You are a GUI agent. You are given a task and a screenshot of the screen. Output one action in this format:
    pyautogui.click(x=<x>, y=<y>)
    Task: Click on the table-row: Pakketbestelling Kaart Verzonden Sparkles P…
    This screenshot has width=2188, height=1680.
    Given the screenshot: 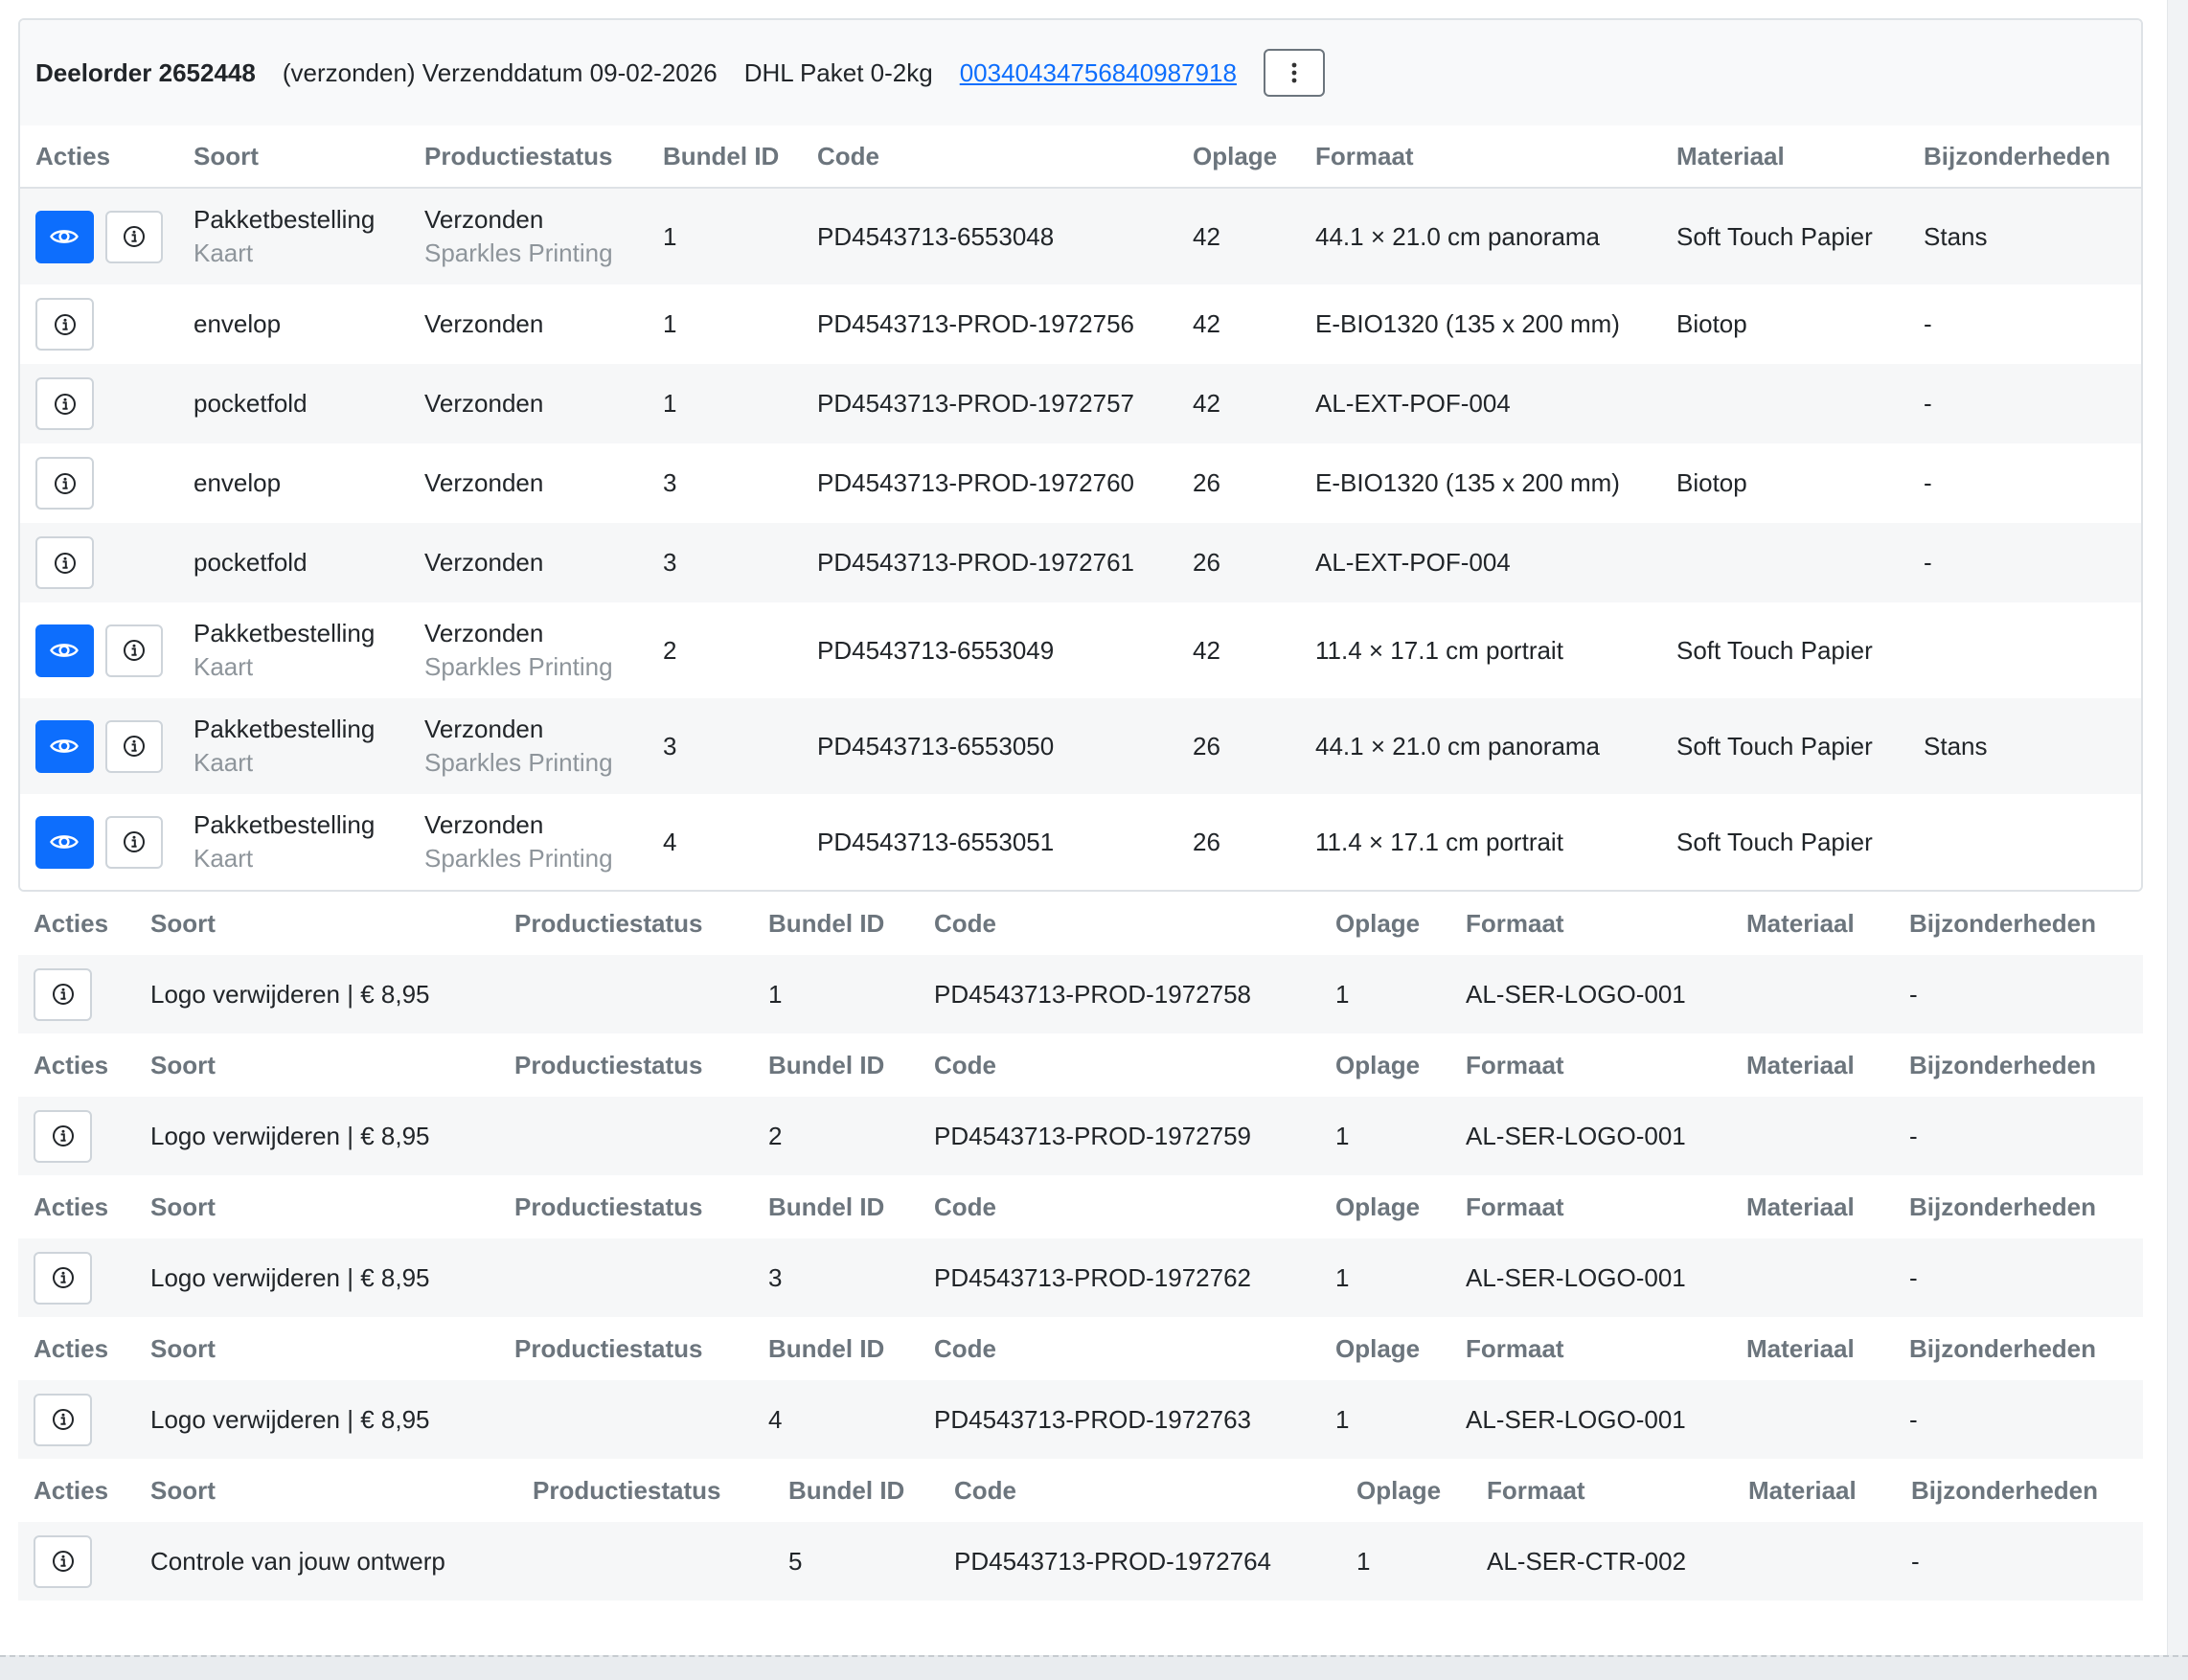 What is the action you would take?
    pyautogui.click(x=1081, y=236)
    